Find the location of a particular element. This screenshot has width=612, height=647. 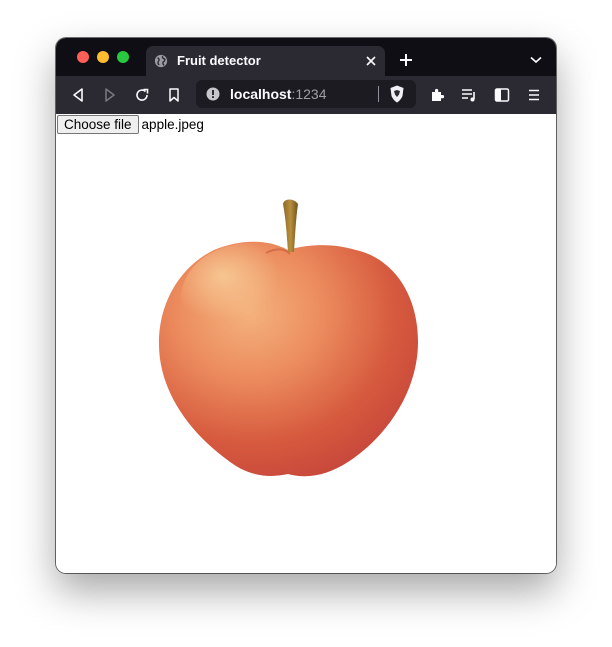

address-bar: localhost:1234 is located at coordinates (306, 94).